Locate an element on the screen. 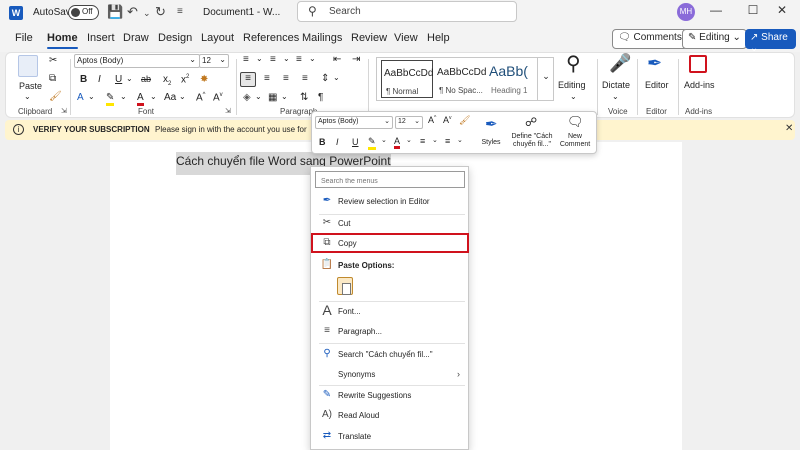  tab-insert: Insert is located at coordinates (101, 38).